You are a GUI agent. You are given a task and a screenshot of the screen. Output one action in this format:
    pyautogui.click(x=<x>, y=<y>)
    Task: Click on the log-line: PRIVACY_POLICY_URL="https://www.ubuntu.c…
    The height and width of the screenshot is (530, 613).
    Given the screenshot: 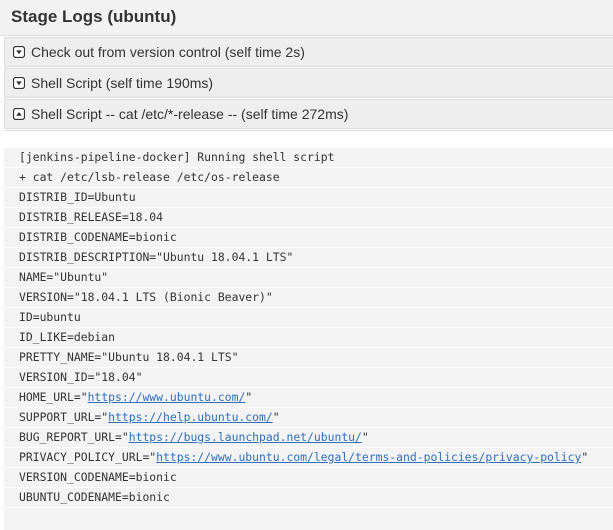 What is the action you would take?
    pyautogui.click(x=308, y=458)
    